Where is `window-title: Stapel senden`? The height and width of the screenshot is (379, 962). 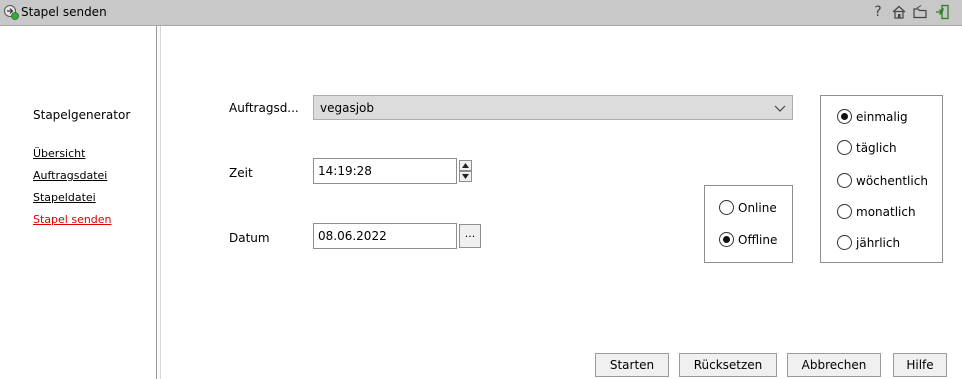
window-title: Stapel senden is located at coordinates (64, 12).